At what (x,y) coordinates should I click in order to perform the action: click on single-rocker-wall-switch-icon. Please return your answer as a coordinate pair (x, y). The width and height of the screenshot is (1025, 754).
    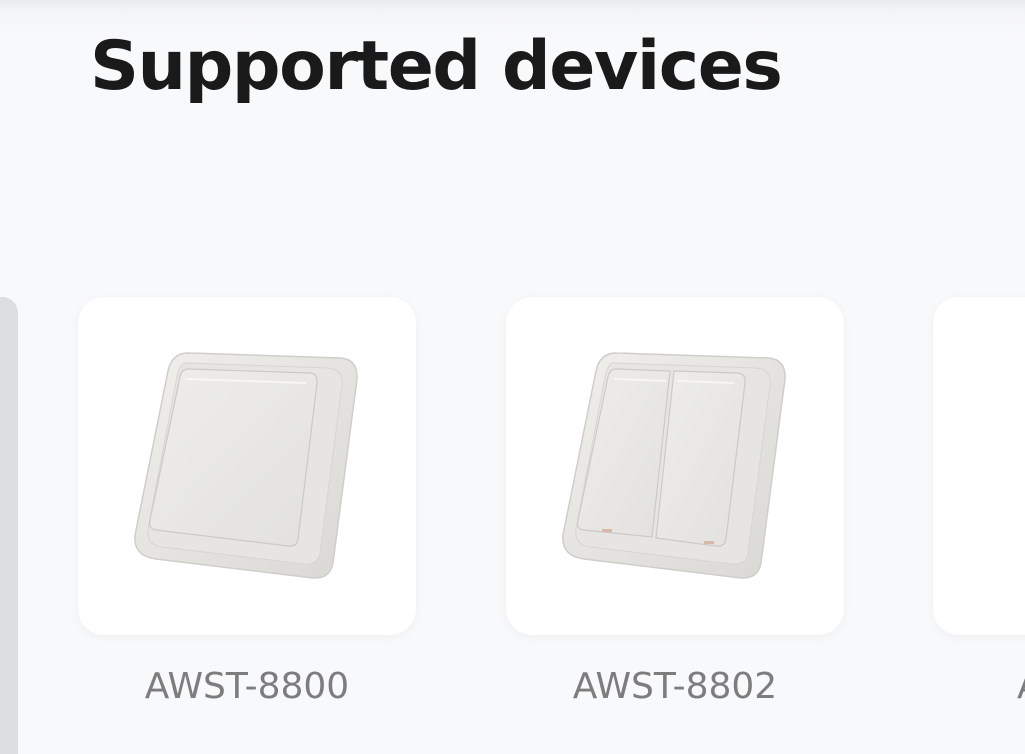
    Looking at the image, I should click on (246, 465).